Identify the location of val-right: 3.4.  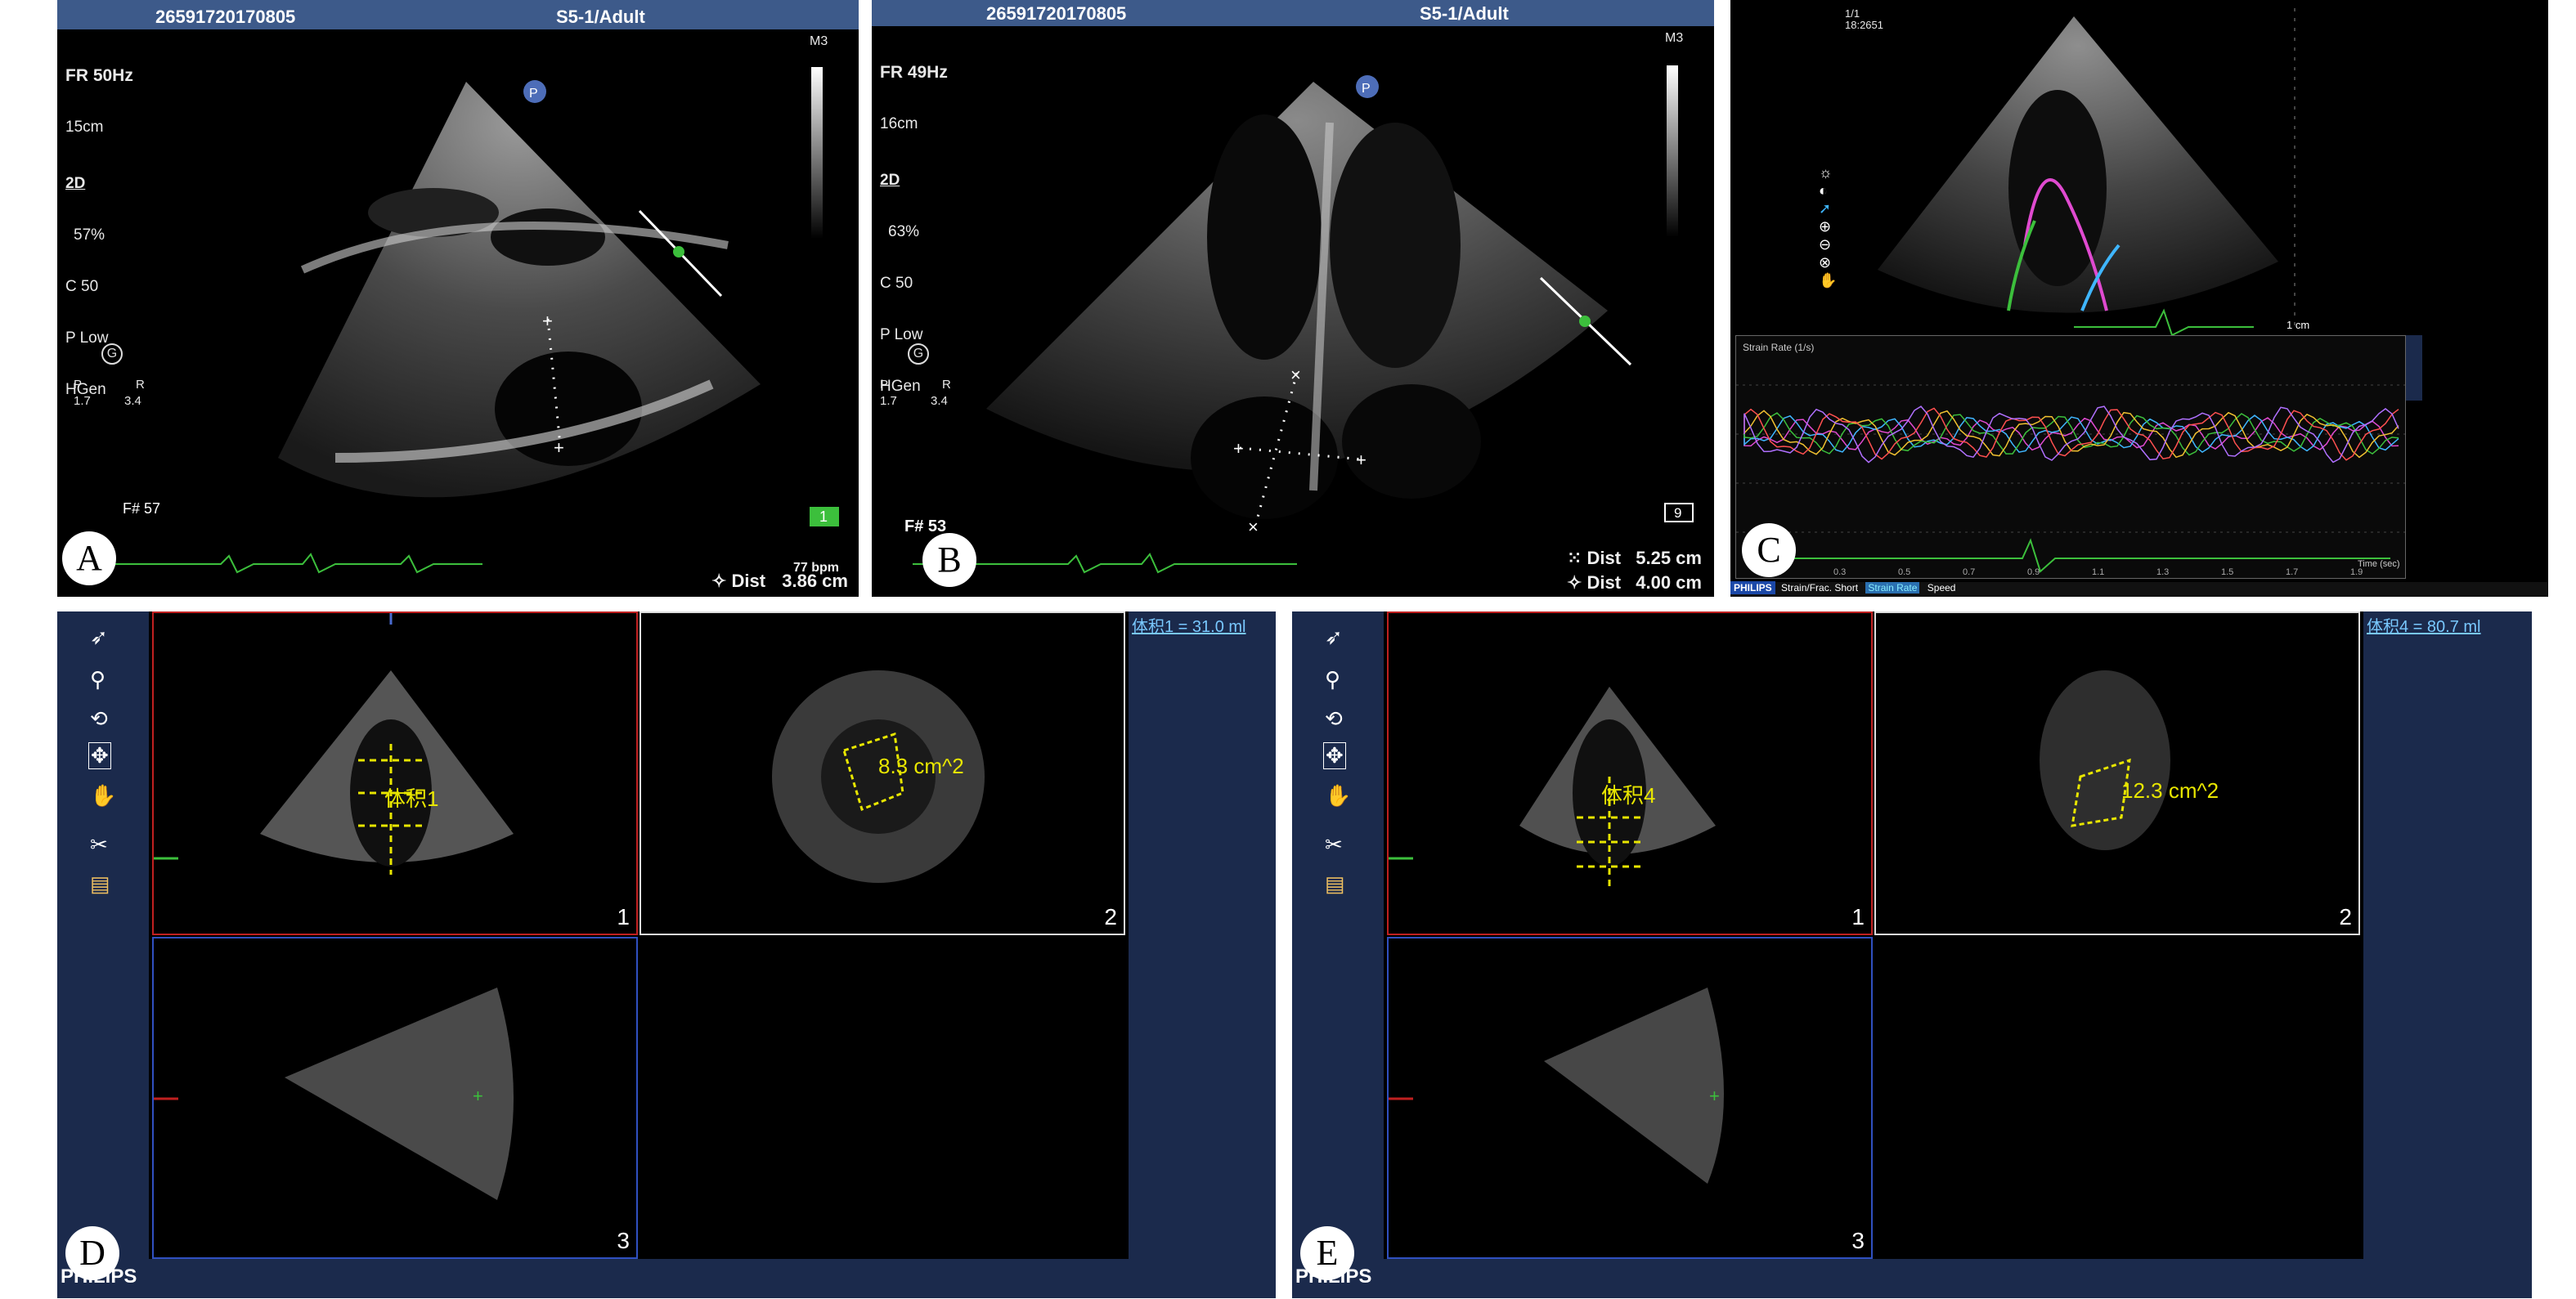
(132, 401).